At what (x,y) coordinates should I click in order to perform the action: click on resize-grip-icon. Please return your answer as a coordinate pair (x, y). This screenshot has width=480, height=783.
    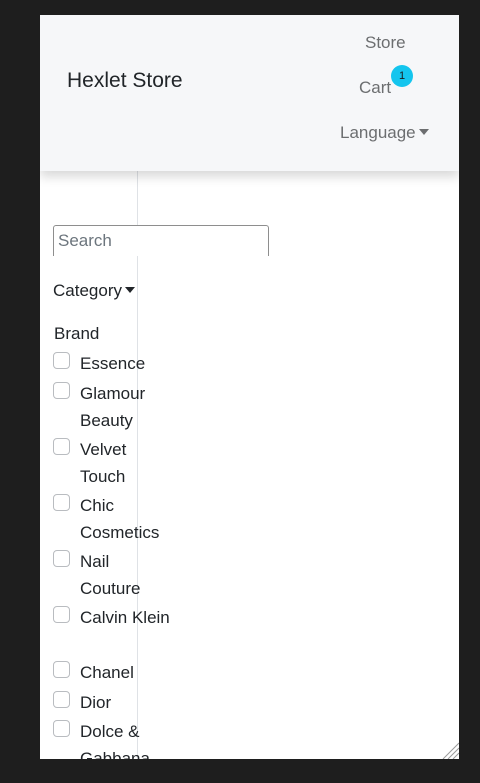
    Looking at the image, I should click on (449, 749).